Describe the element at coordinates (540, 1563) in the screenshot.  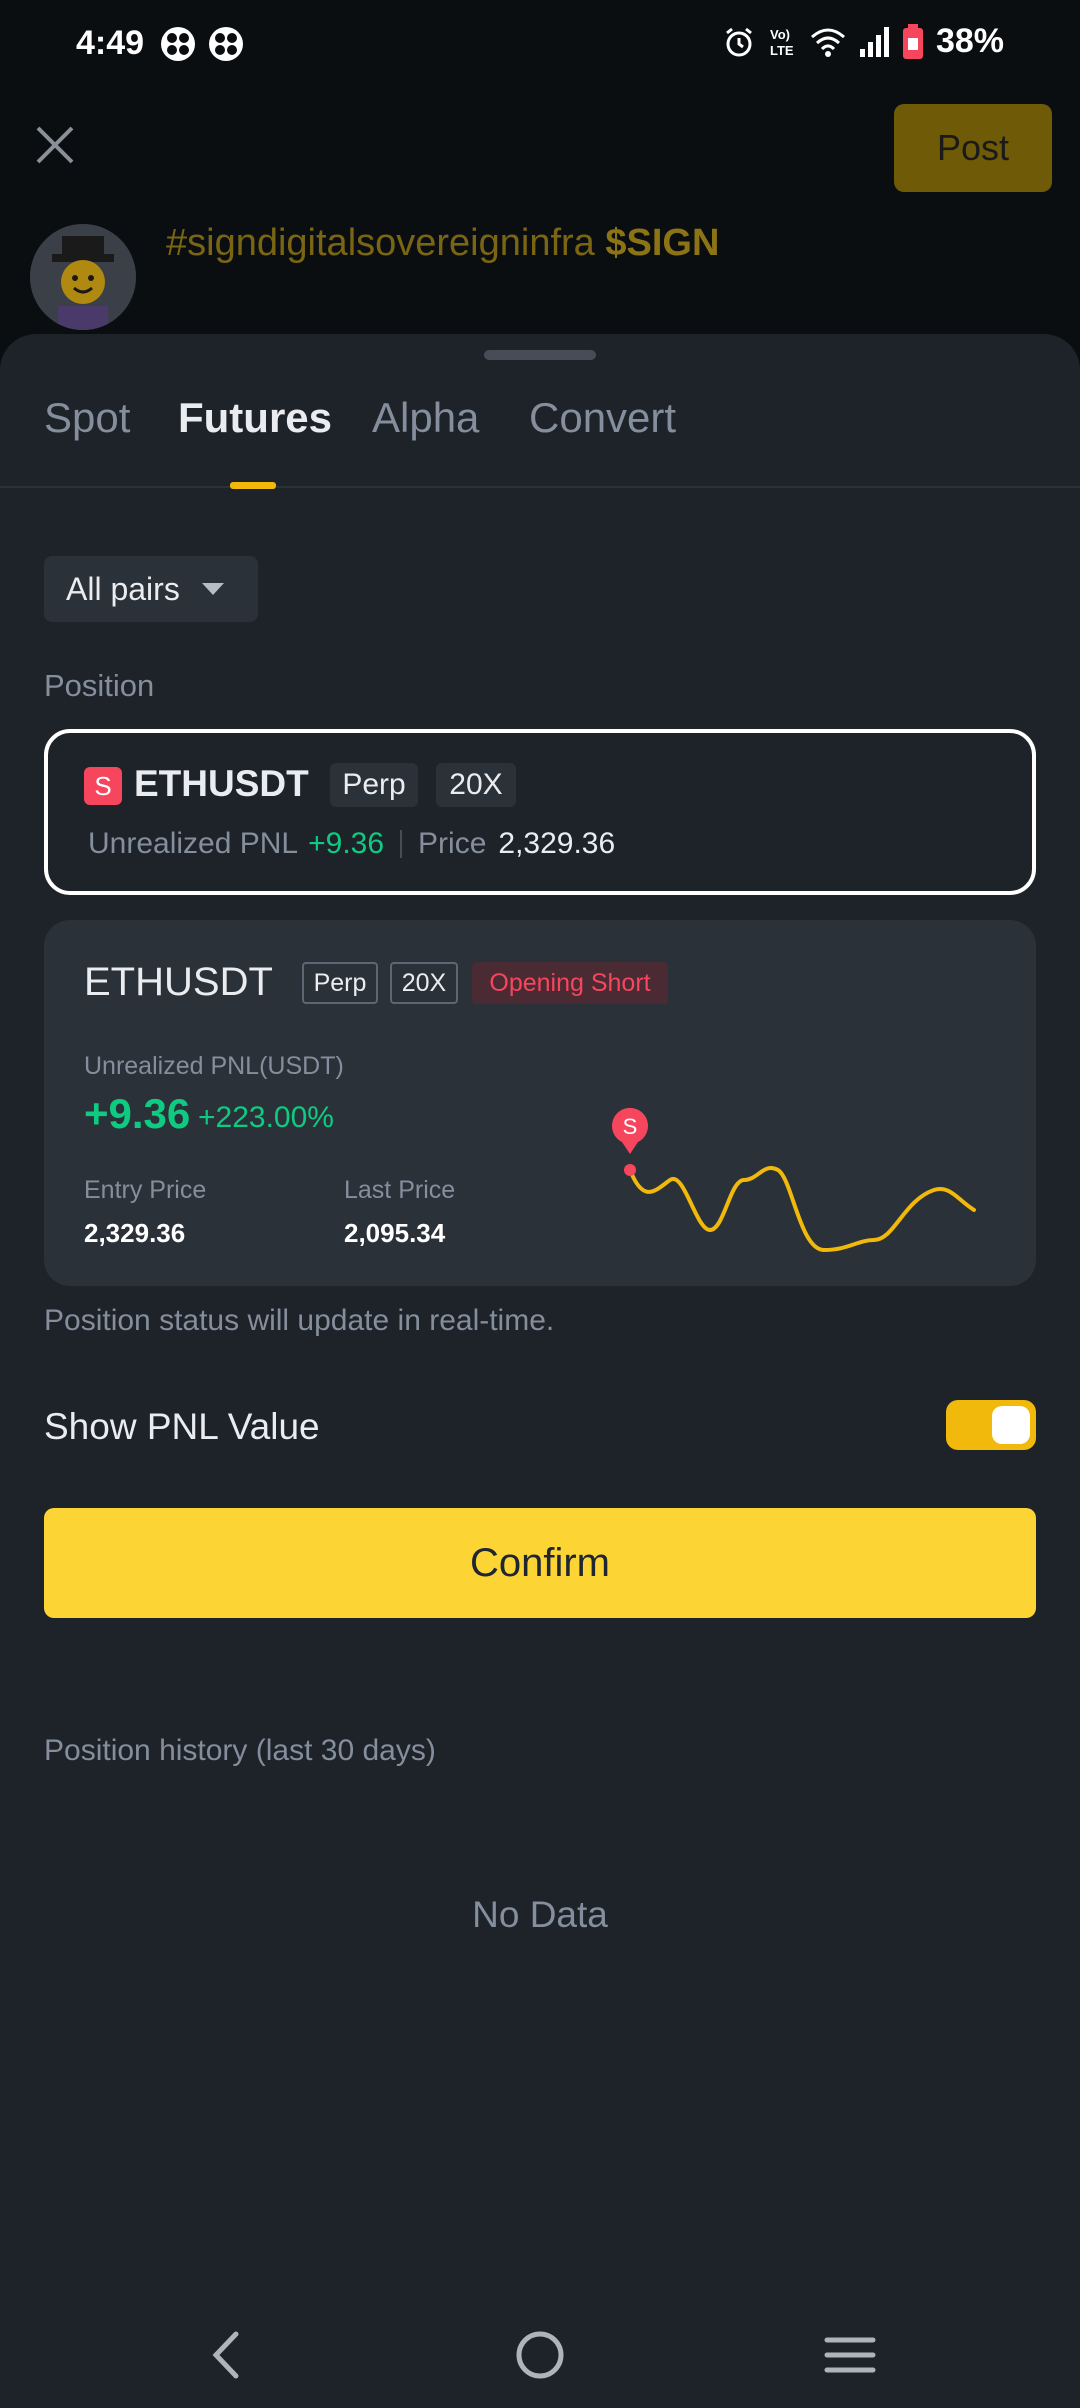
I see `confirm-button: Confirm` at that location.